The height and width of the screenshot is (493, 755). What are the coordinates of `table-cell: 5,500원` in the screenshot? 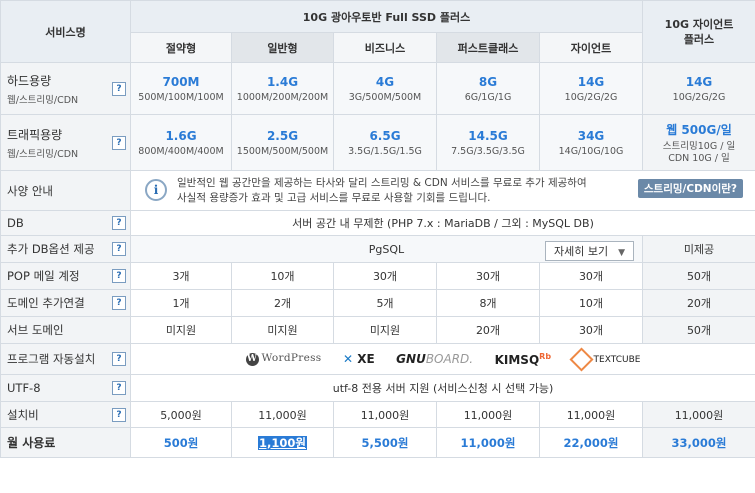 It's located at (385, 442).